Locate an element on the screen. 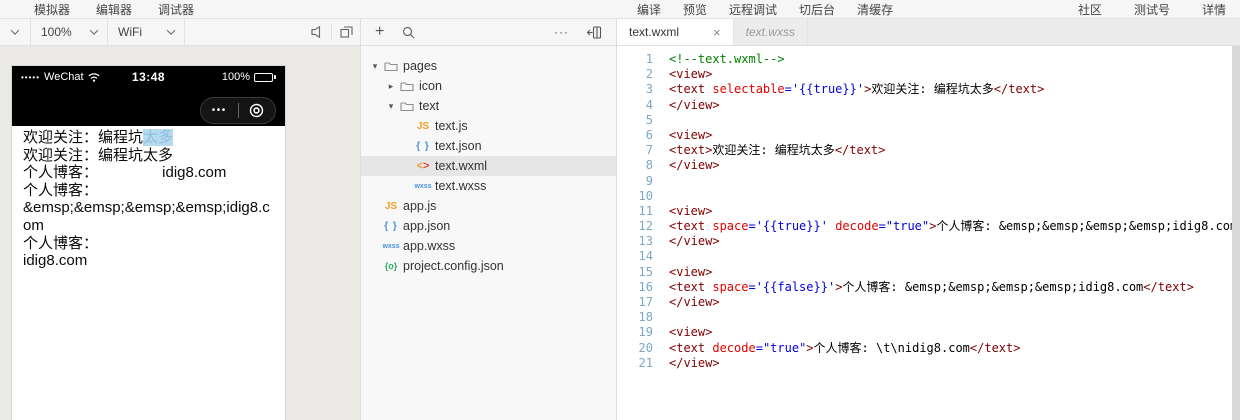  tree-item-text: ▾ text is located at coordinates (488, 106).